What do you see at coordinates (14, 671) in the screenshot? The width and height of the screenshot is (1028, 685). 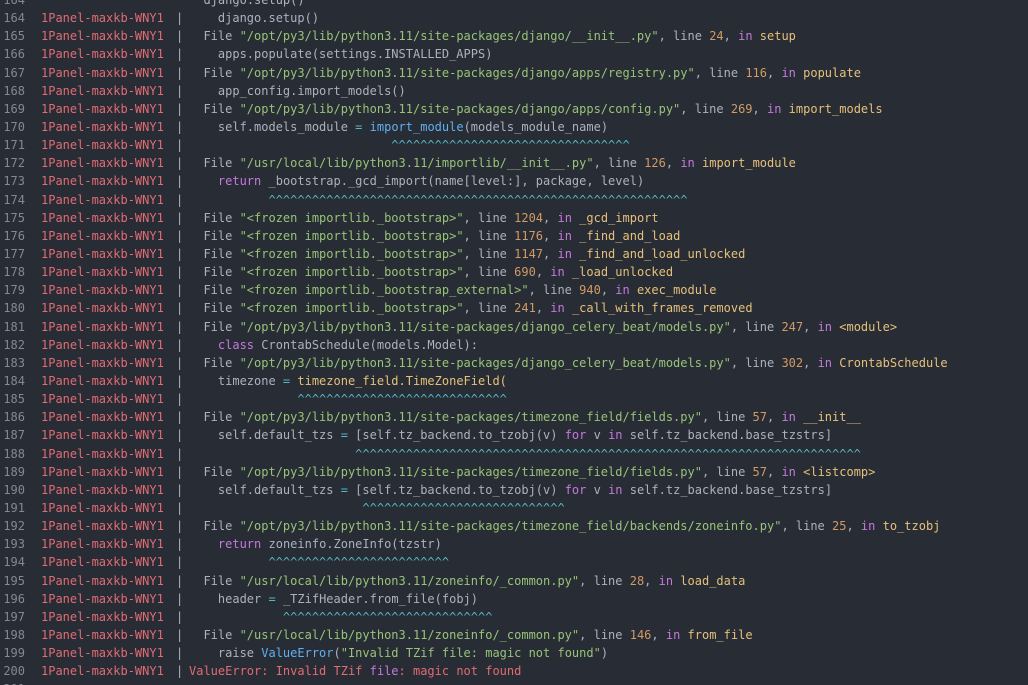 I see `line-number: 200` at bounding box center [14, 671].